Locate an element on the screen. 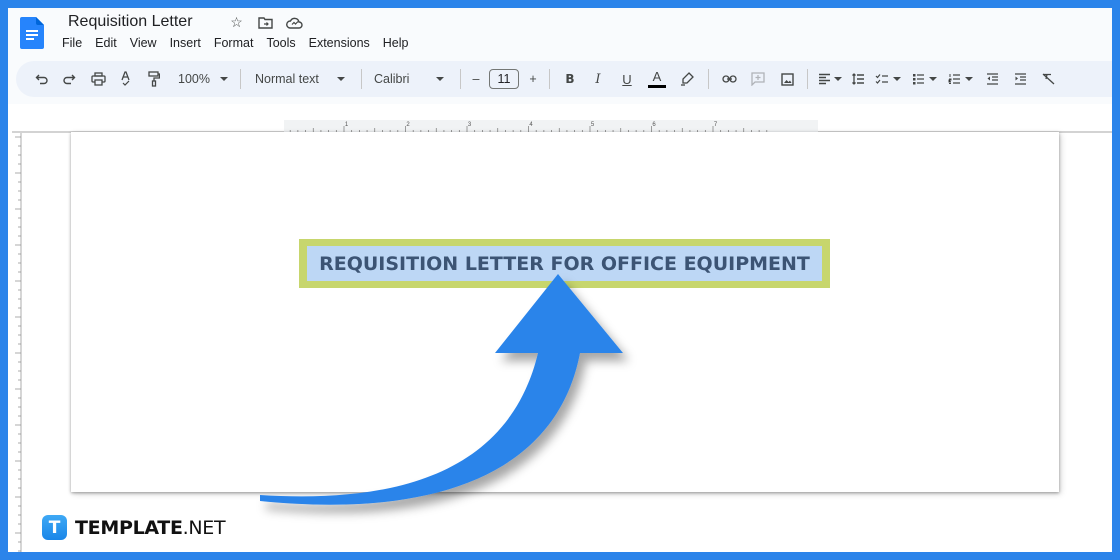 Image resolution: width=1120 pixels, height=560 pixels. cloud-status-icon is located at coordinates (294, 22).